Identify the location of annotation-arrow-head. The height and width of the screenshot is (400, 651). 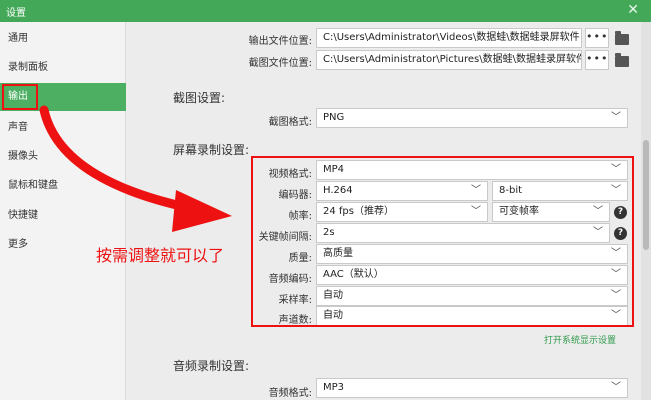
(202, 211).